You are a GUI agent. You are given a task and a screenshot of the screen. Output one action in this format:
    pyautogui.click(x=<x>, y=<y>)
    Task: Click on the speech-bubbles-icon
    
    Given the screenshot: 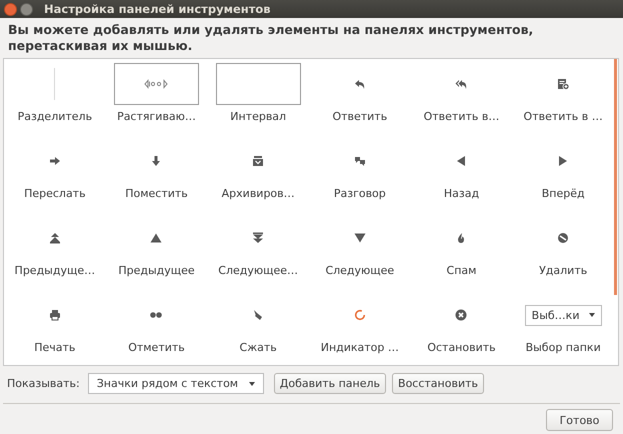 What is the action you would take?
    pyautogui.click(x=360, y=161)
    